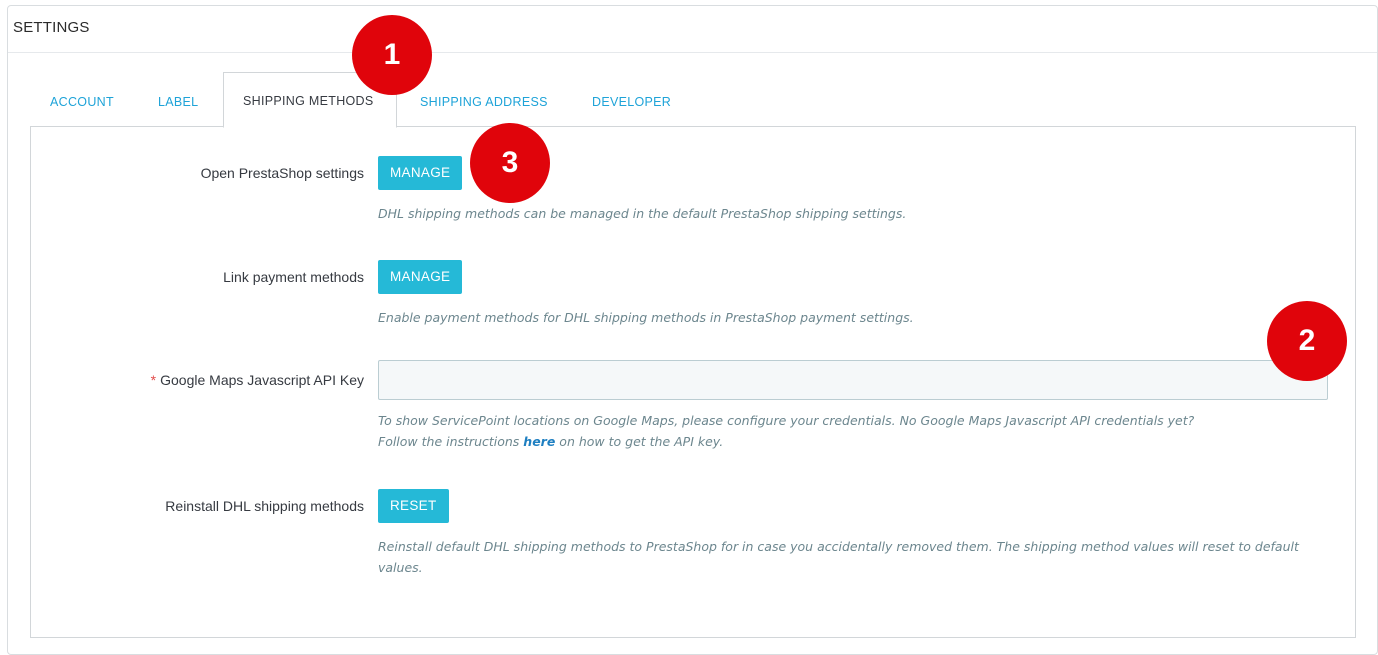 Image resolution: width=1378 pixels, height=655 pixels. What do you see at coordinates (262, 380) in the screenshot?
I see `google-maps-api-key-label-text: Google Maps Javascript API Key` at bounding box center [262, 380].